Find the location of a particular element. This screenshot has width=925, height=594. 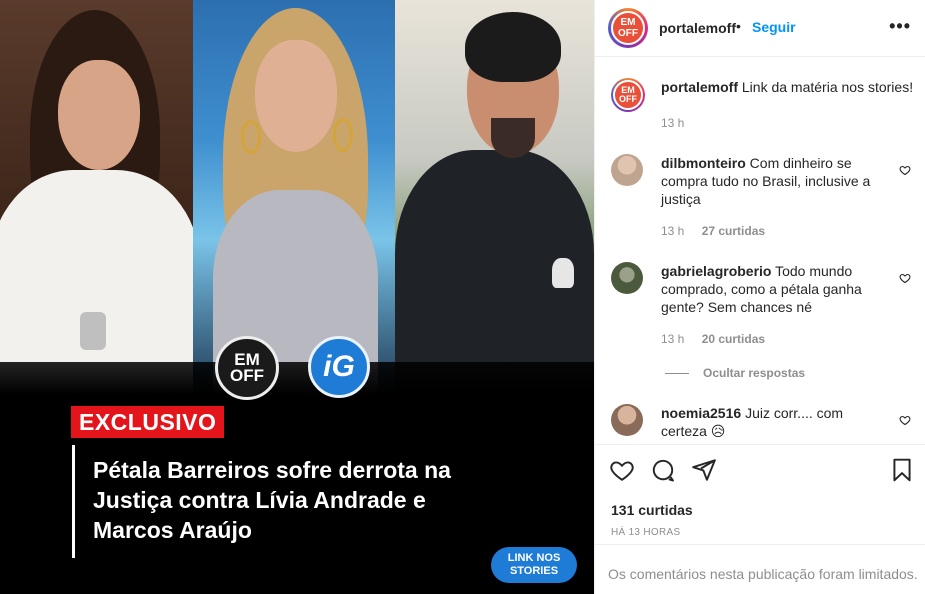

comment-username: dilbmonteiro is located at coordinates (703, 163).